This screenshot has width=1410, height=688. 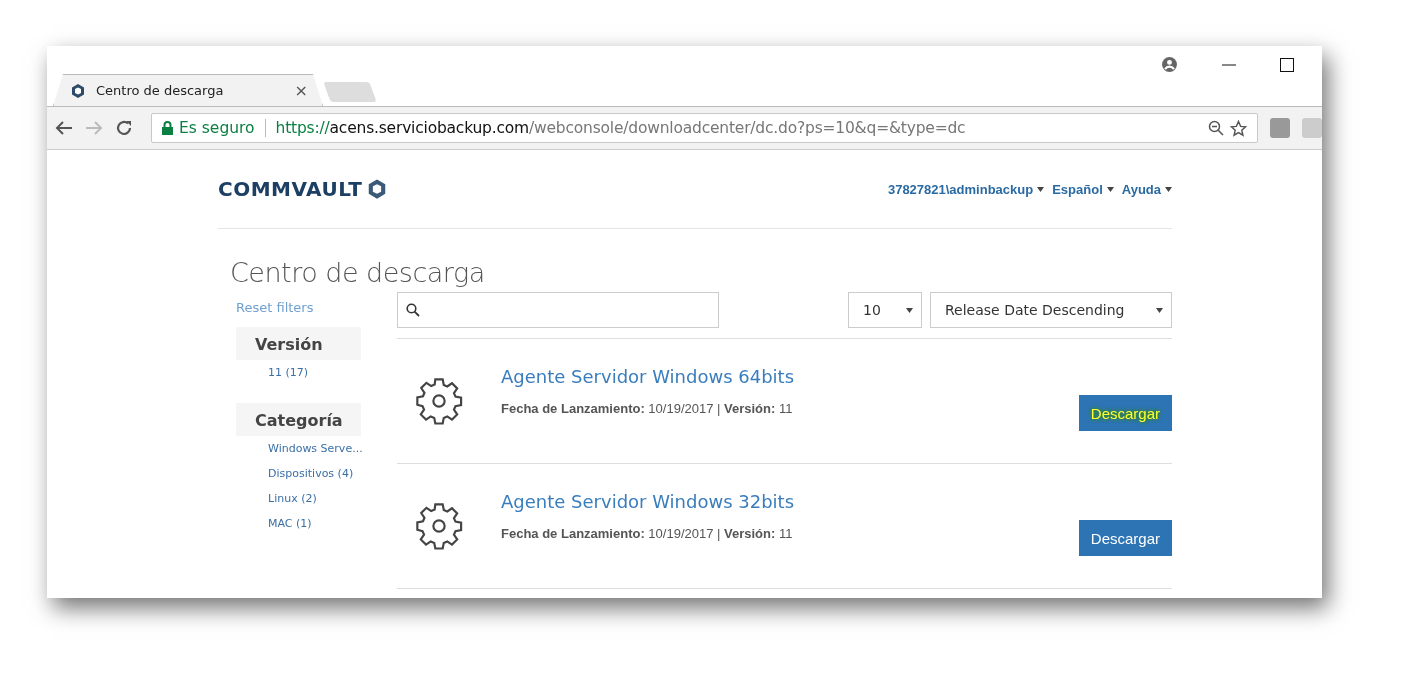 I want to click on filter-link: MAC (1), so click(x=298, y=523).